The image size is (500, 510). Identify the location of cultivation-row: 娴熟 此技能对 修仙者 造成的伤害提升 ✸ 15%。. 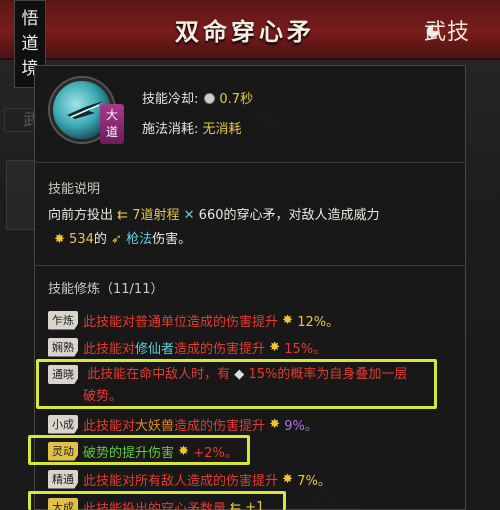
(187, 347).